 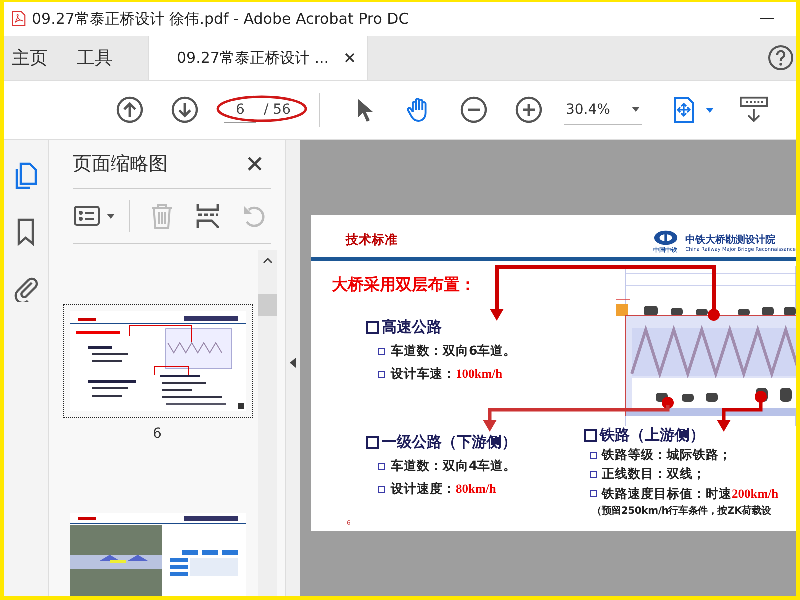 I want to click on organization-name: 中铁大桥勘测设计院, so click(x=731, y=240).